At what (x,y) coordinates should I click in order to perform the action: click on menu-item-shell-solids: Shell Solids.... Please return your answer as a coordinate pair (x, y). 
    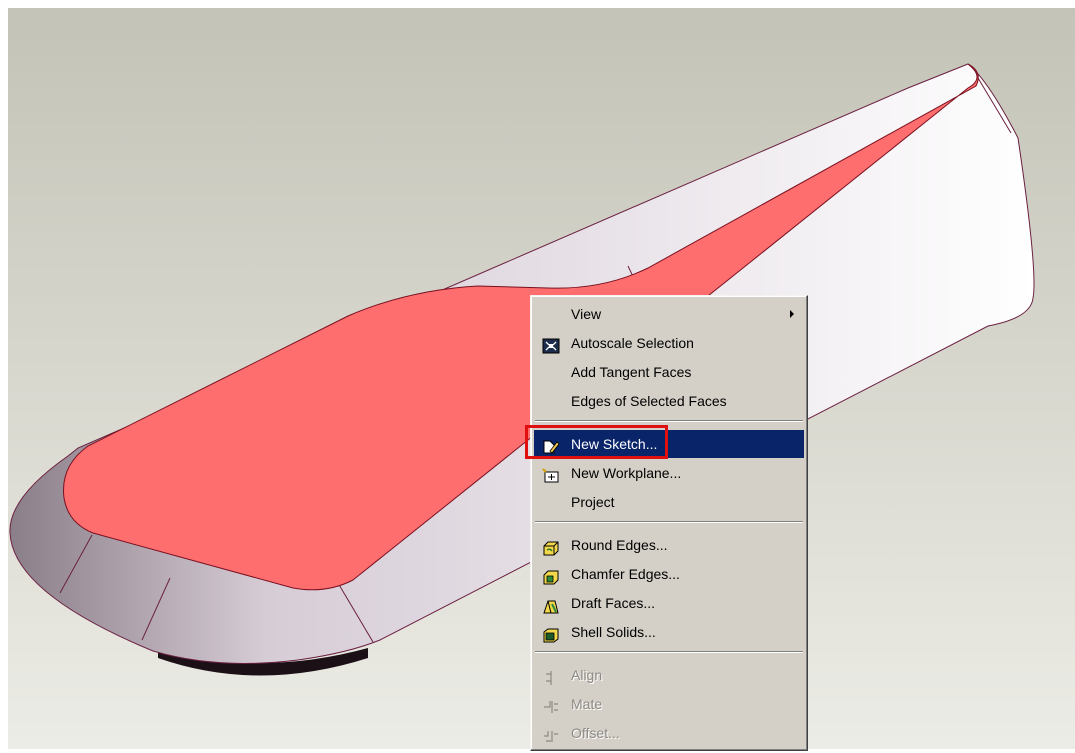
    Looking at the image, I should click on (669, 632).